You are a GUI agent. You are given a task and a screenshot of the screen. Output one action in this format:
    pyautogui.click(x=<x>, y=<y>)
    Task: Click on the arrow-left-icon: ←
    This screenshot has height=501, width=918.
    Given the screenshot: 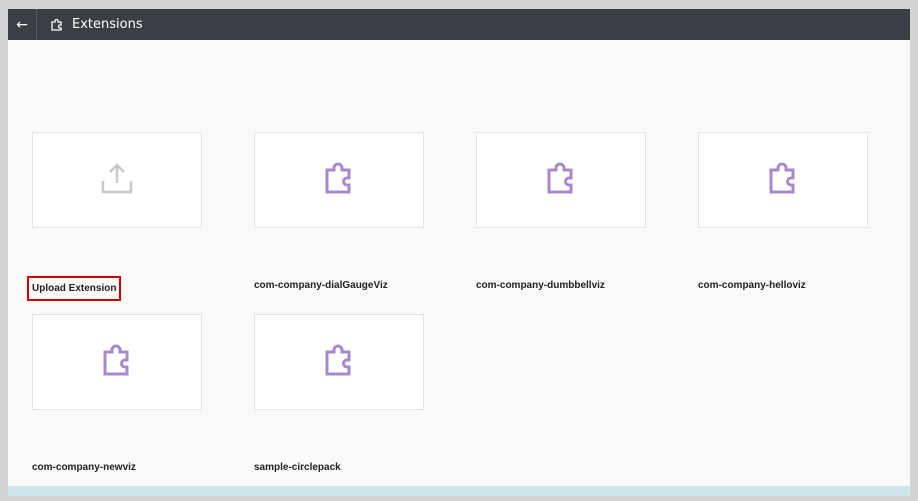 What is the action you would take?
    pyautogui.click(x=22, y=24)
    